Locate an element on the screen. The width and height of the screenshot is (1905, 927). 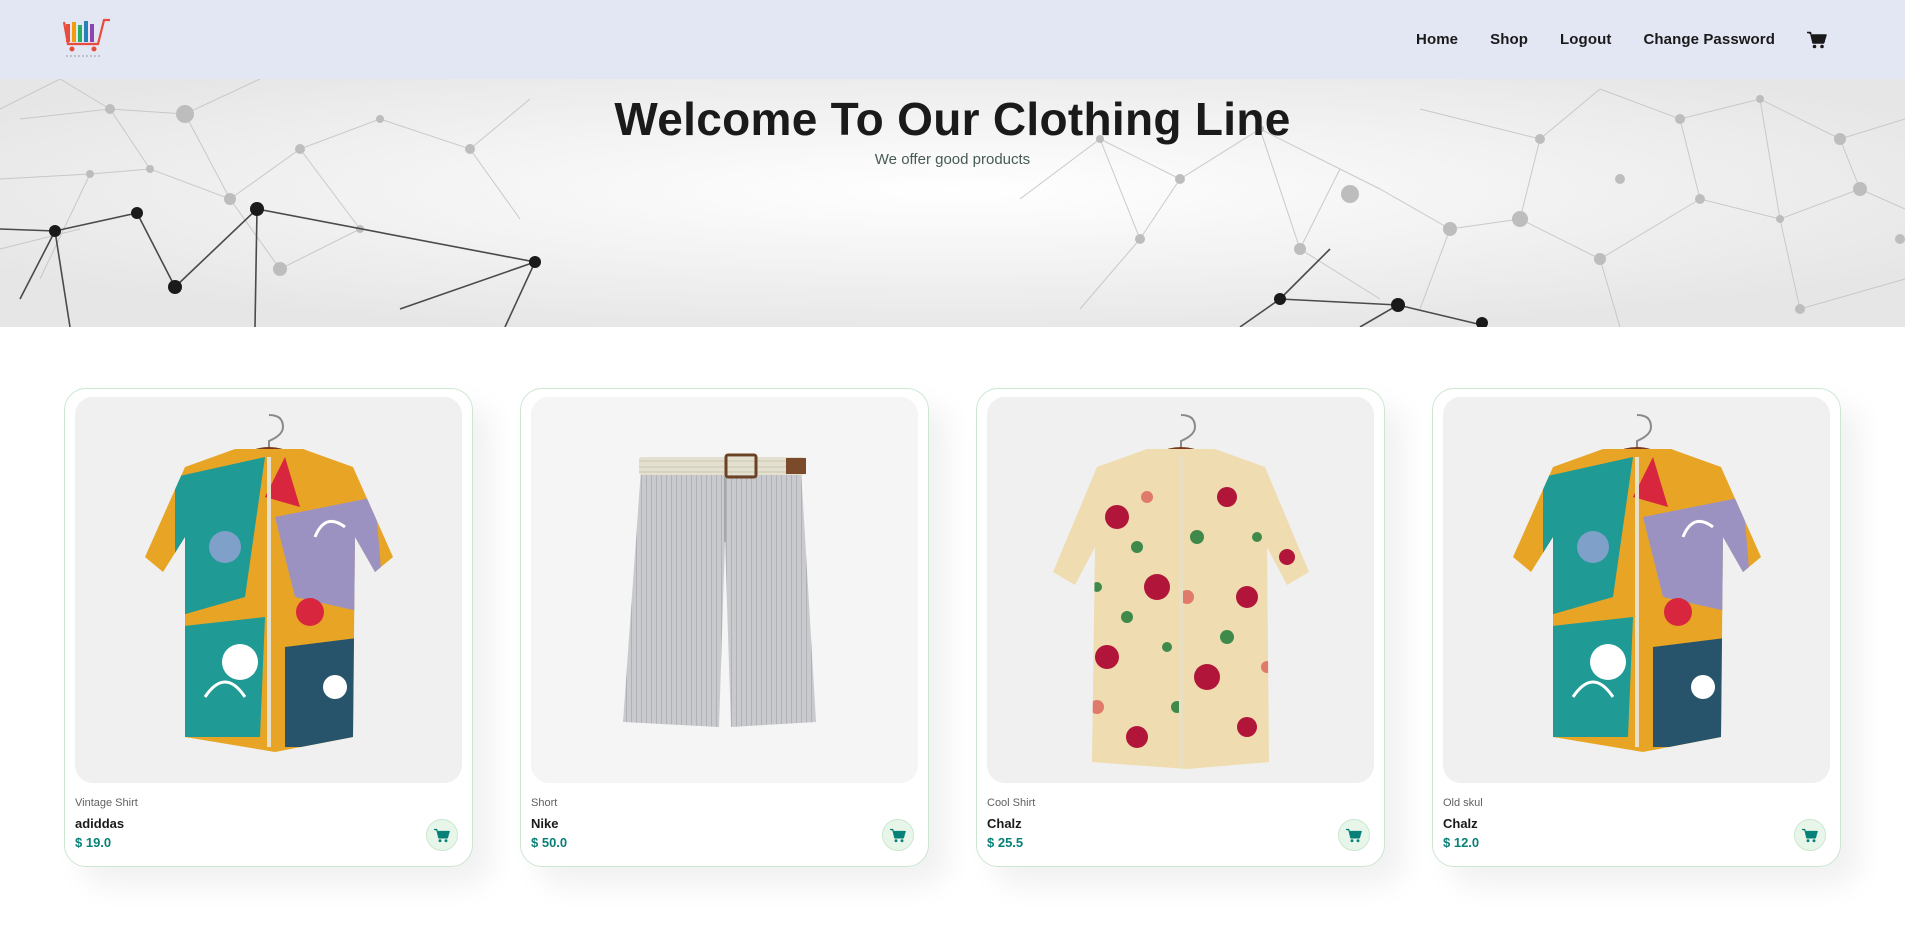
nav-change-password-link: Change Password is located at coordinates (1709, 39).